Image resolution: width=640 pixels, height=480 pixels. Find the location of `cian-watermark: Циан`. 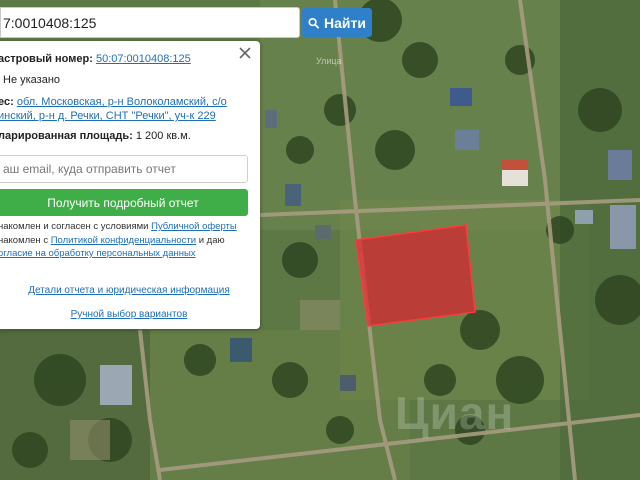

cian-watermark: Циан is located at coordinates (455, 413).